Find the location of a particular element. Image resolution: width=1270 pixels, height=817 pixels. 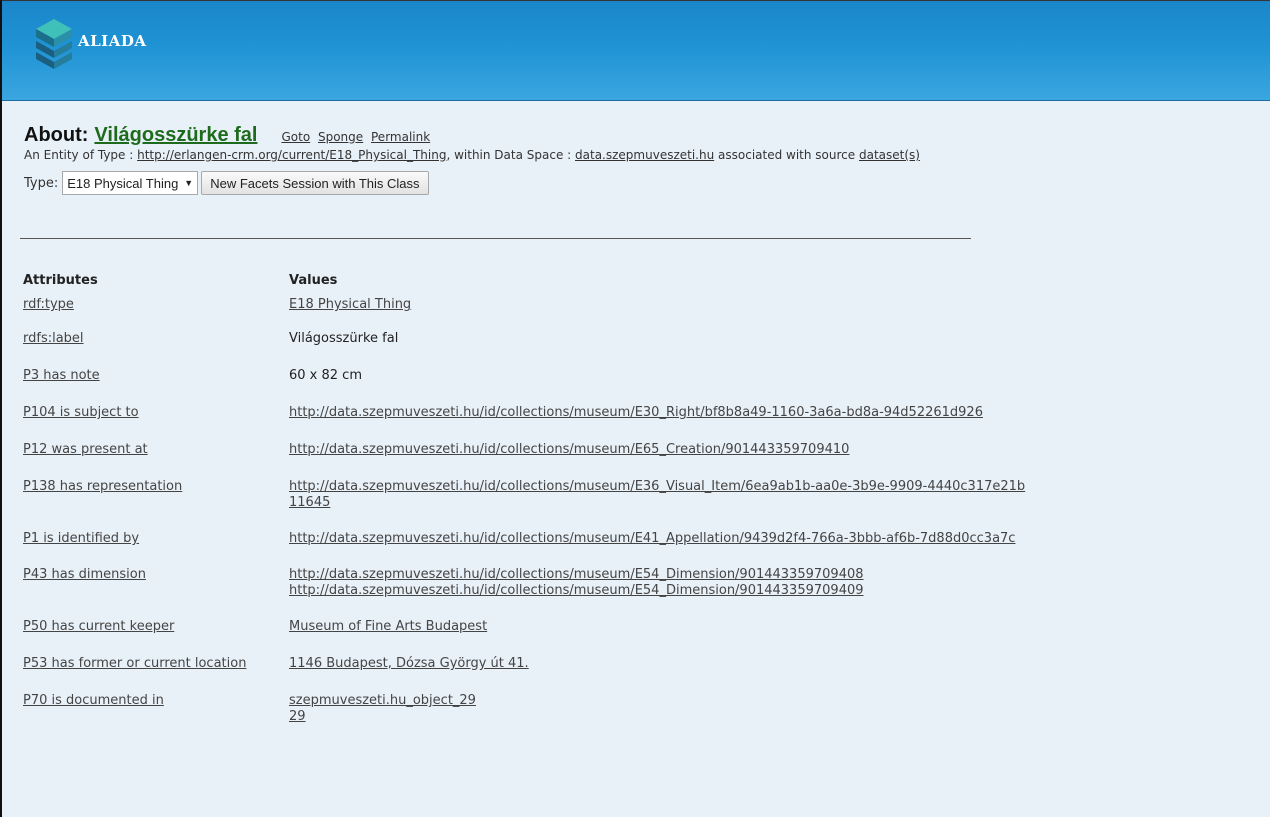

values-column-header: Values is located at coordinates (313, 280).